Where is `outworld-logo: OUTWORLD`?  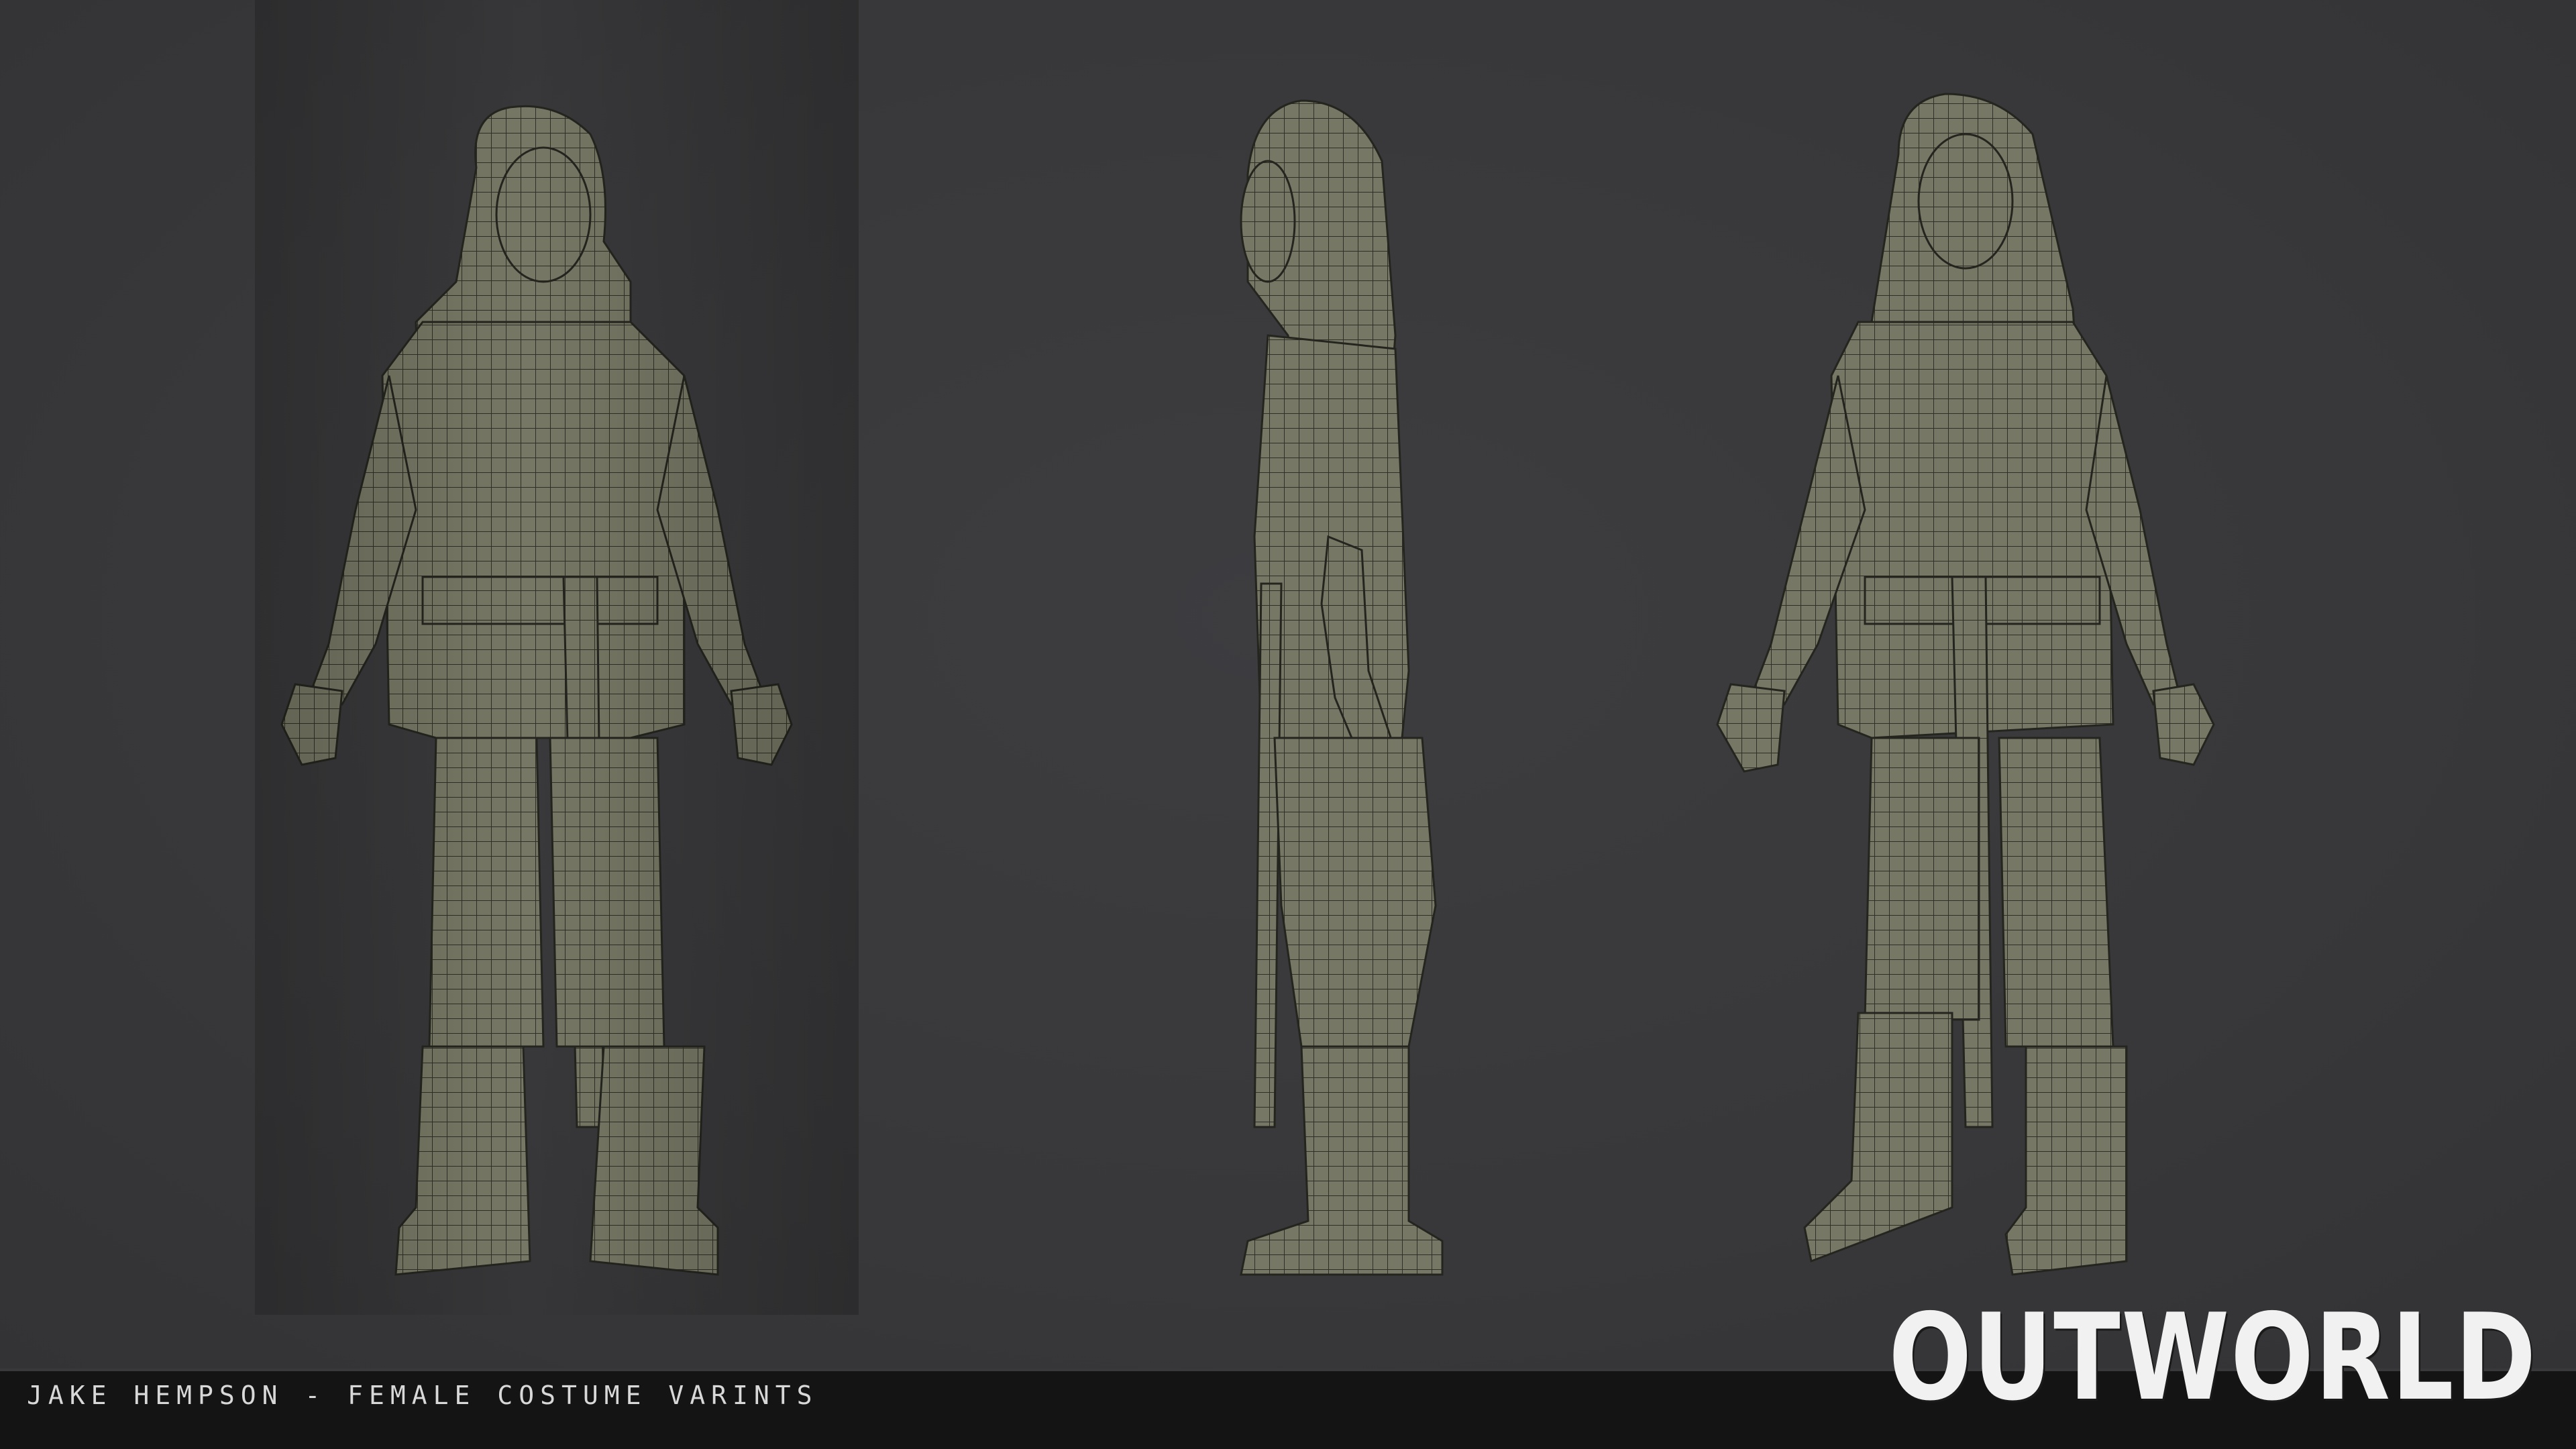
outworld-logo: OUTWORLD is located at coordinates (2212, 1357).